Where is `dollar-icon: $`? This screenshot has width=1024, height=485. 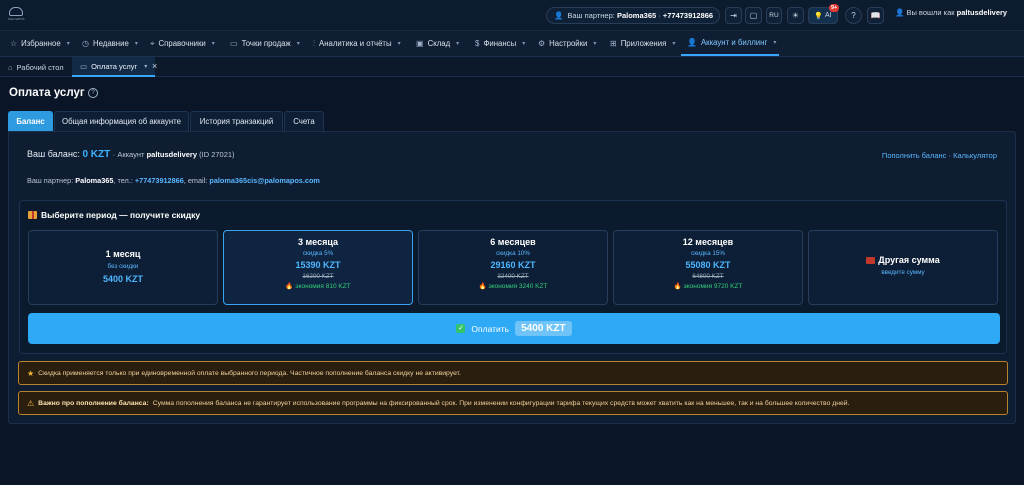 dollar-icon: $ is located at coordinates (477, 43).